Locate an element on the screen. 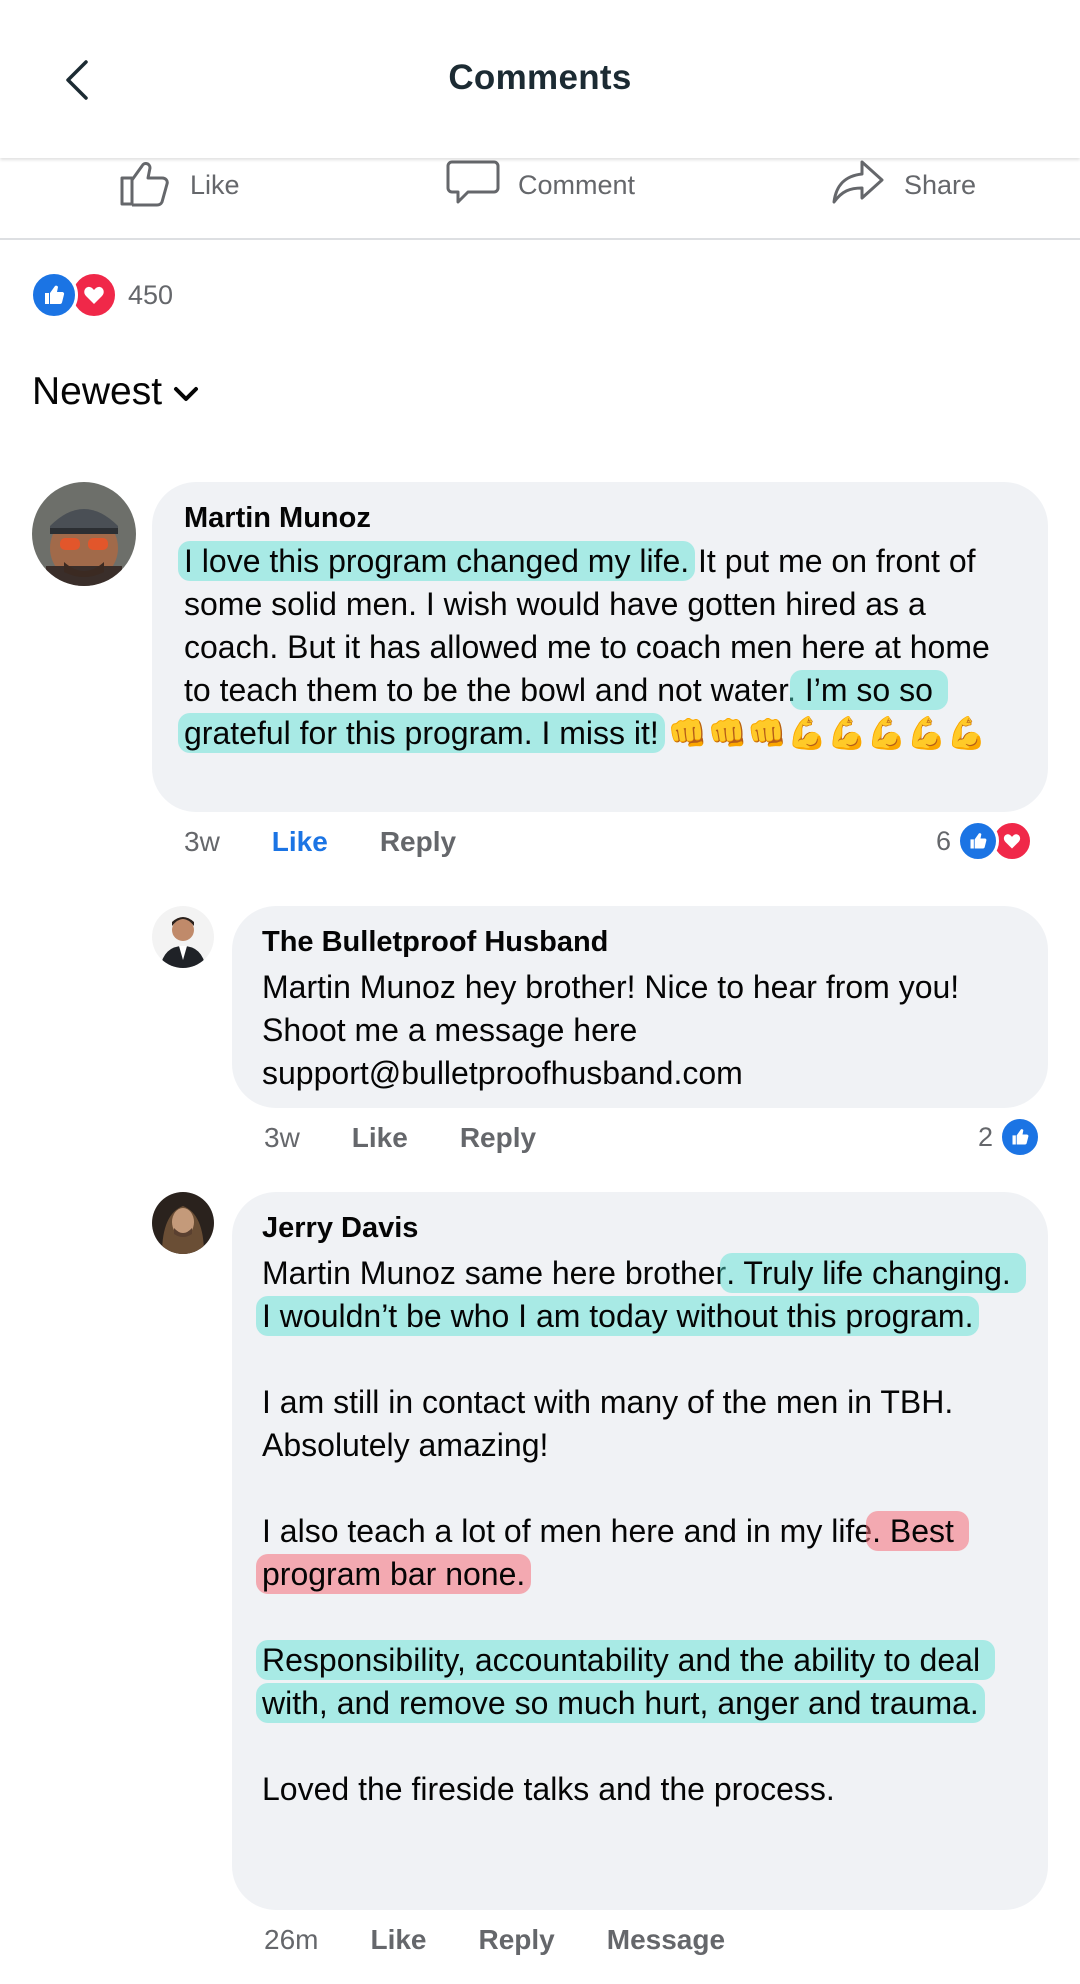 Image resolution: width=1080 pixels, height=1984 pixels. thumbs-up-icon is located at coordinates (145, 185).